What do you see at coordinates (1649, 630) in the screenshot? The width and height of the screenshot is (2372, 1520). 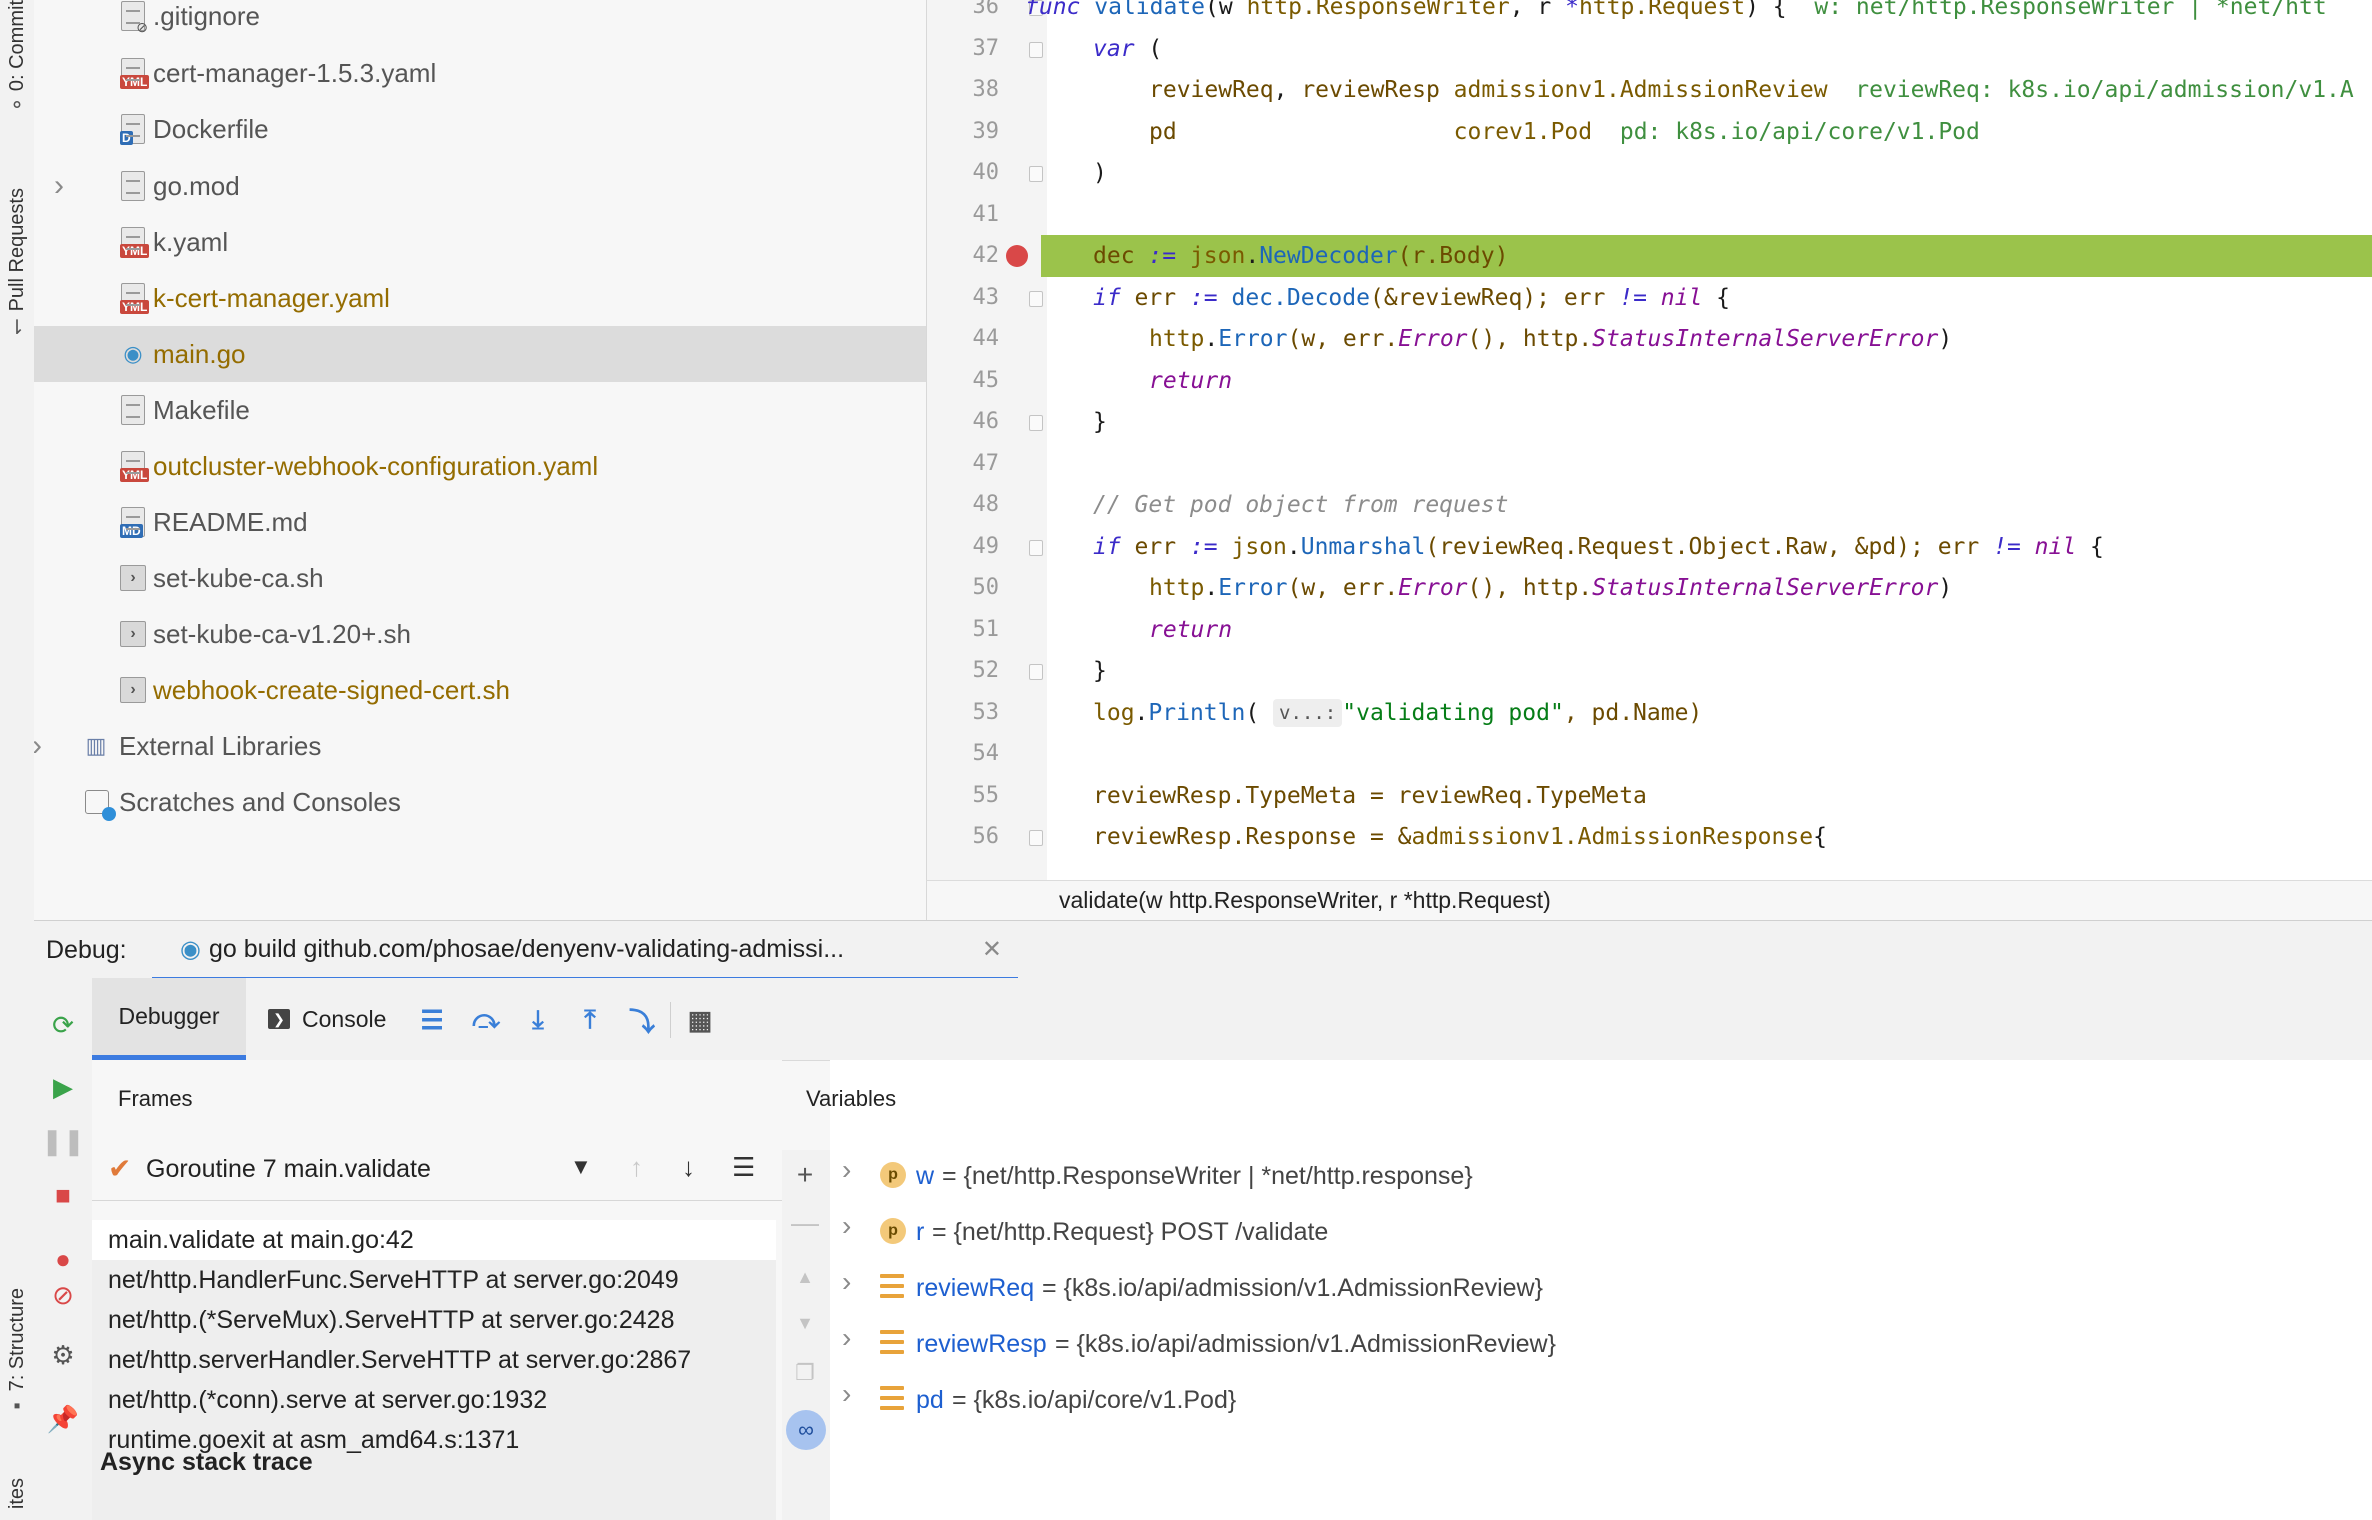 I see `code-line: 51 return` at bounding box center [1649, 630].